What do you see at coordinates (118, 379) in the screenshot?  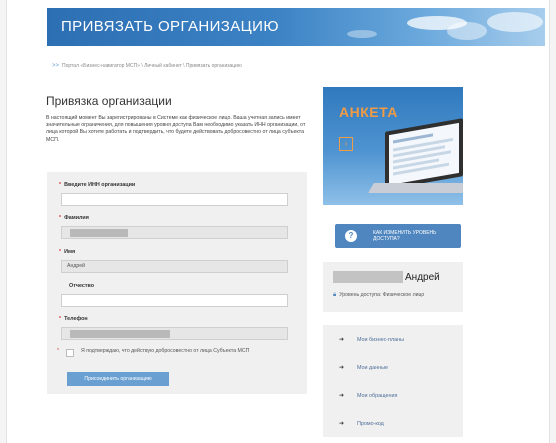 I see `submit-button: Присоединить организацию` at bounding box center [118, 379].